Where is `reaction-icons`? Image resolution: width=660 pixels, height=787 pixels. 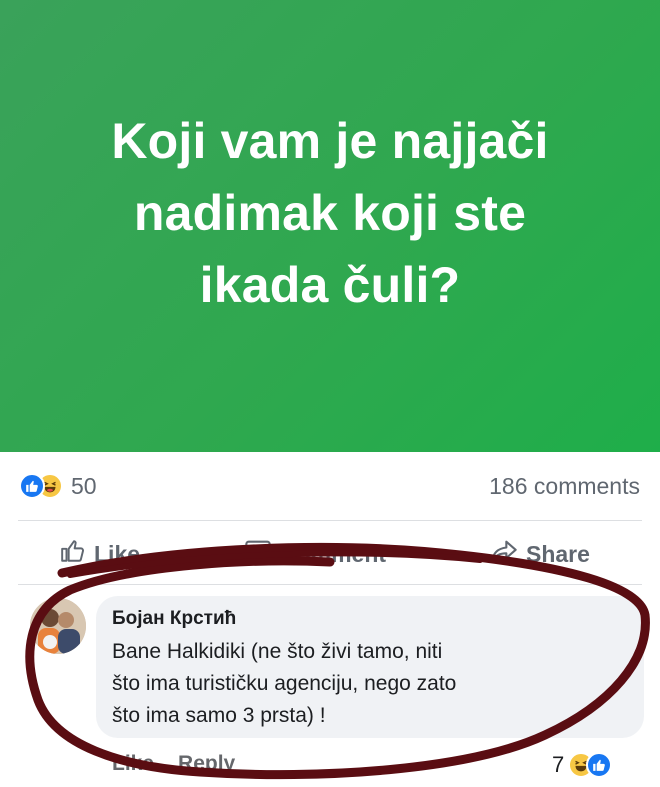
reaction-icons is located at coordinates (41, 486).